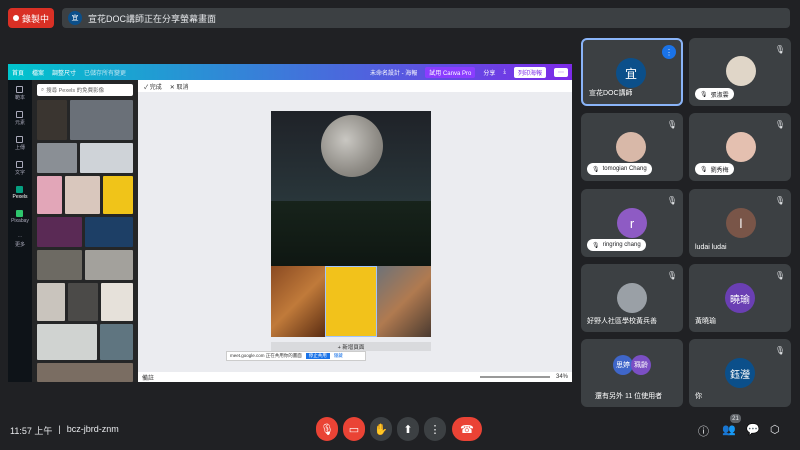 The height and width of the screenshot is (450, 800). I want to click on hide-button: 隱藏, so click(338, 356).